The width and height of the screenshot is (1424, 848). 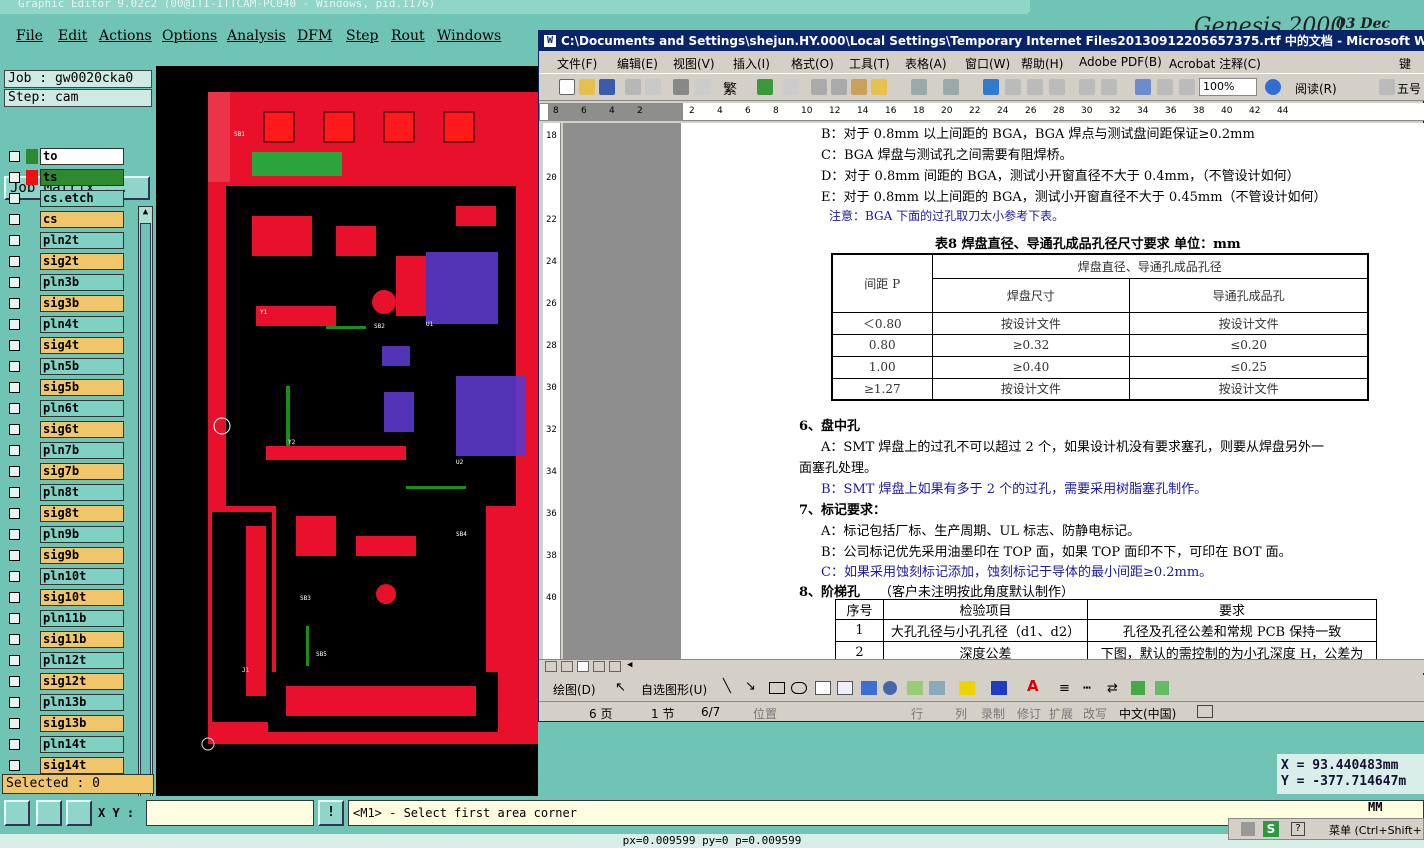 What do you see at coordinates (1095, 713) in the screenshot?
I see `status-ovr: 改写` at bounding box center [1095, 713].